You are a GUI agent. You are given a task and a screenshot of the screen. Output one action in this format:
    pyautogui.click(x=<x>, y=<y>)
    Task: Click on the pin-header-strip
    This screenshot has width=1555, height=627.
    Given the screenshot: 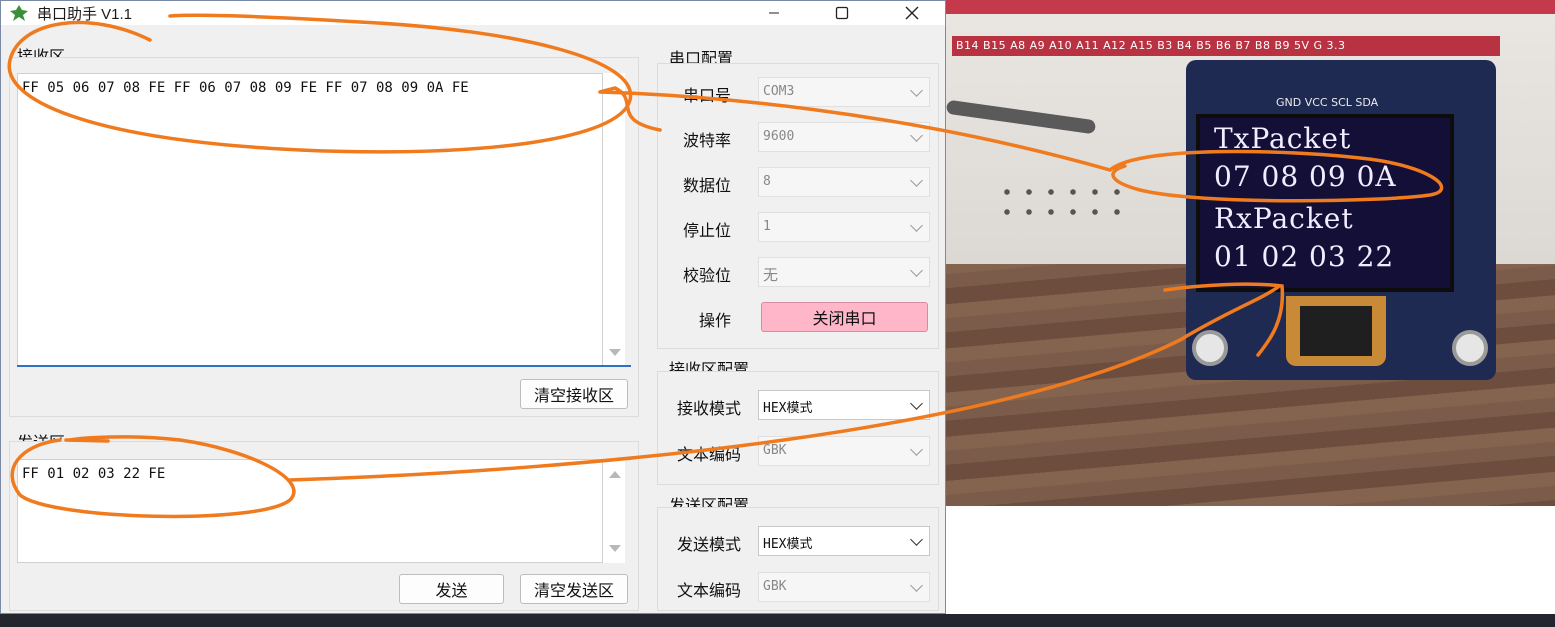 What is the action you would take?
    pyautogui.click(x=1250, y=7)
    